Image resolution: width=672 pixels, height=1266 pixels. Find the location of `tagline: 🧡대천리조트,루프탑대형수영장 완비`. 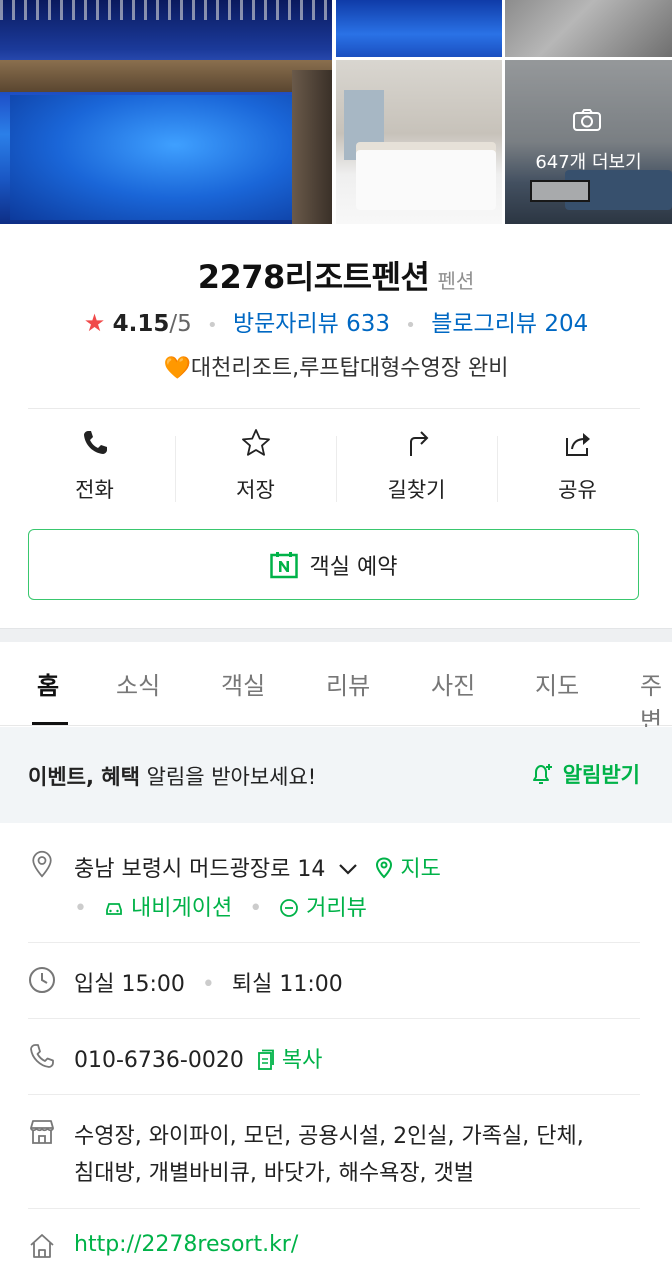

tagline: 🧡대천리조트,루프탑대형수영장 완비 is located at coordinates (336, 366).